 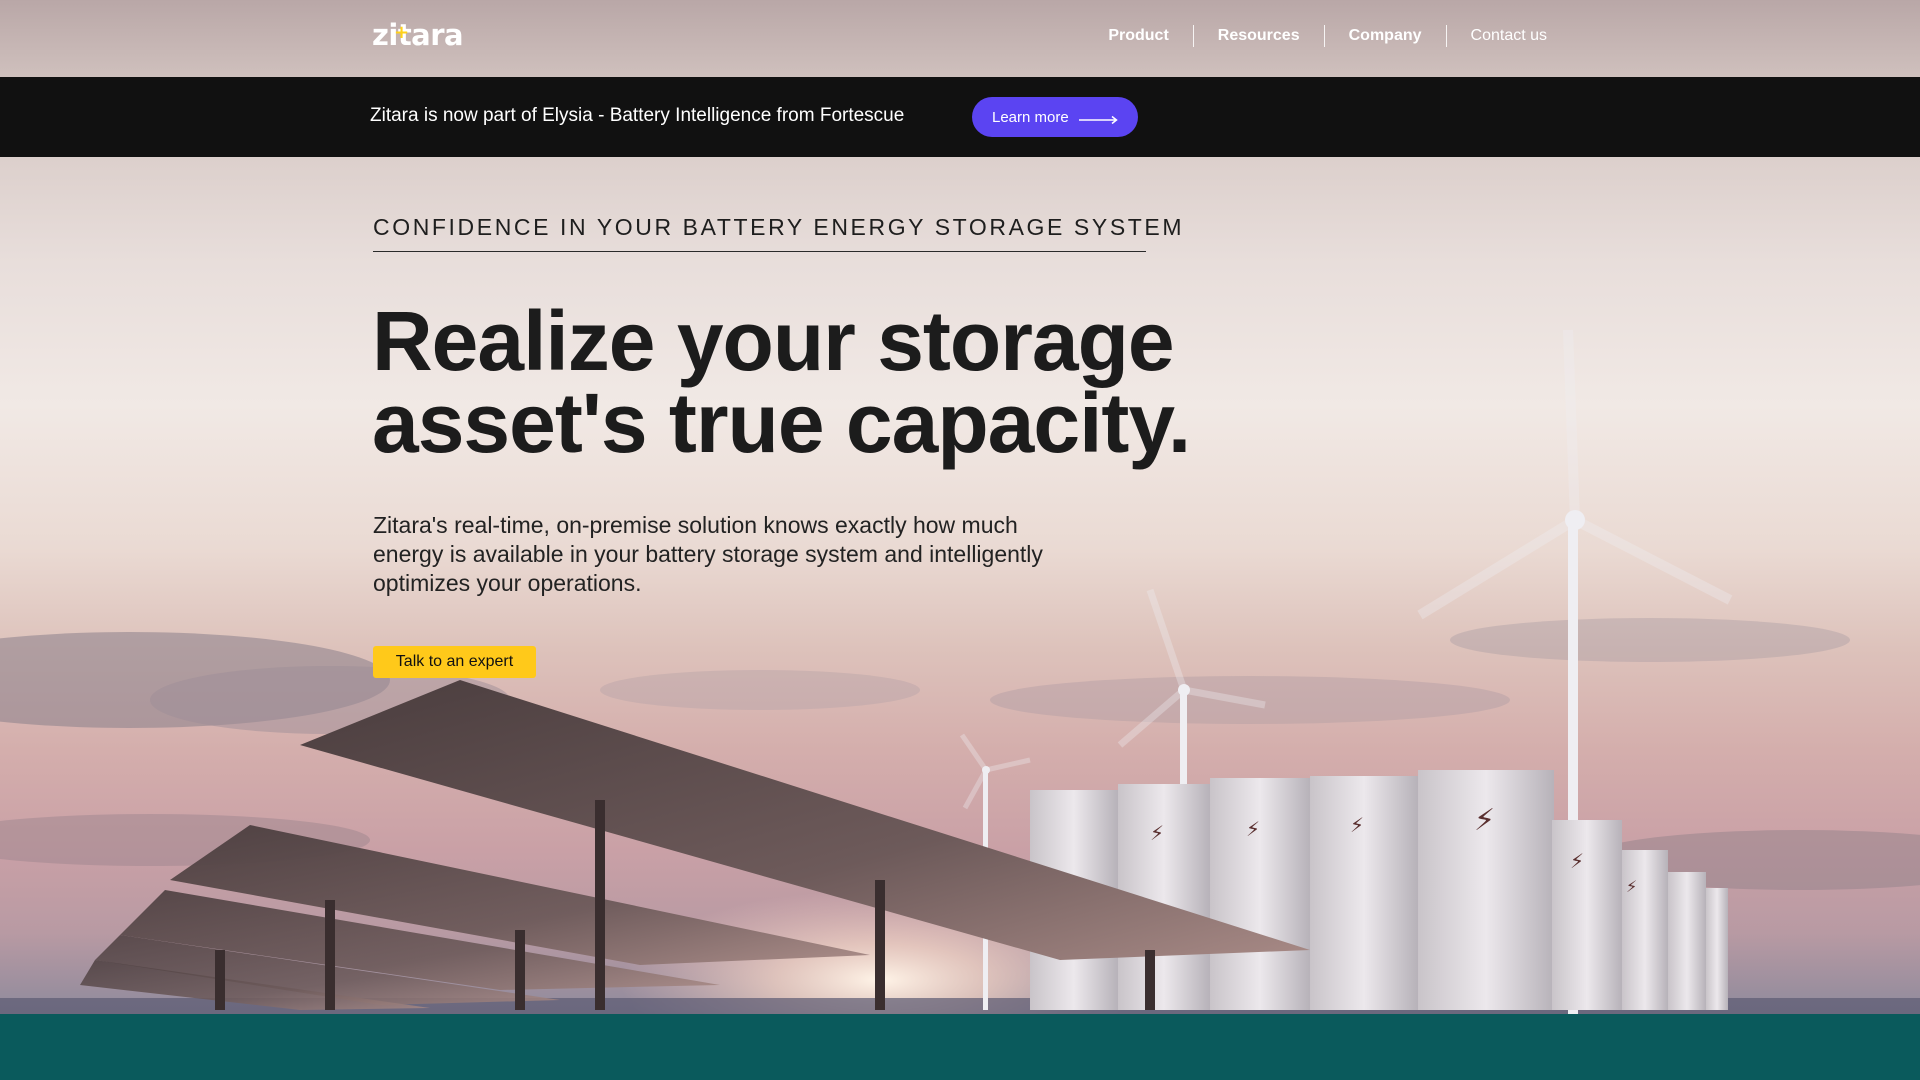 I want to click on section-band, so click(x=960, y=1047).